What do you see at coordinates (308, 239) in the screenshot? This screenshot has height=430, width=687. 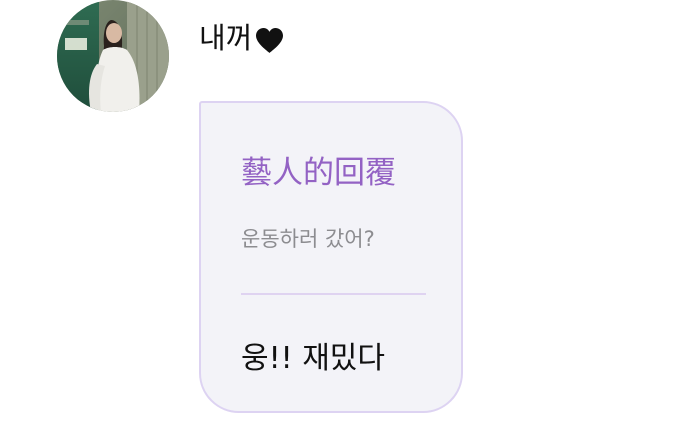 I see `quoted-message: 운동하러 갔어?` at bounding box center [308, 239].